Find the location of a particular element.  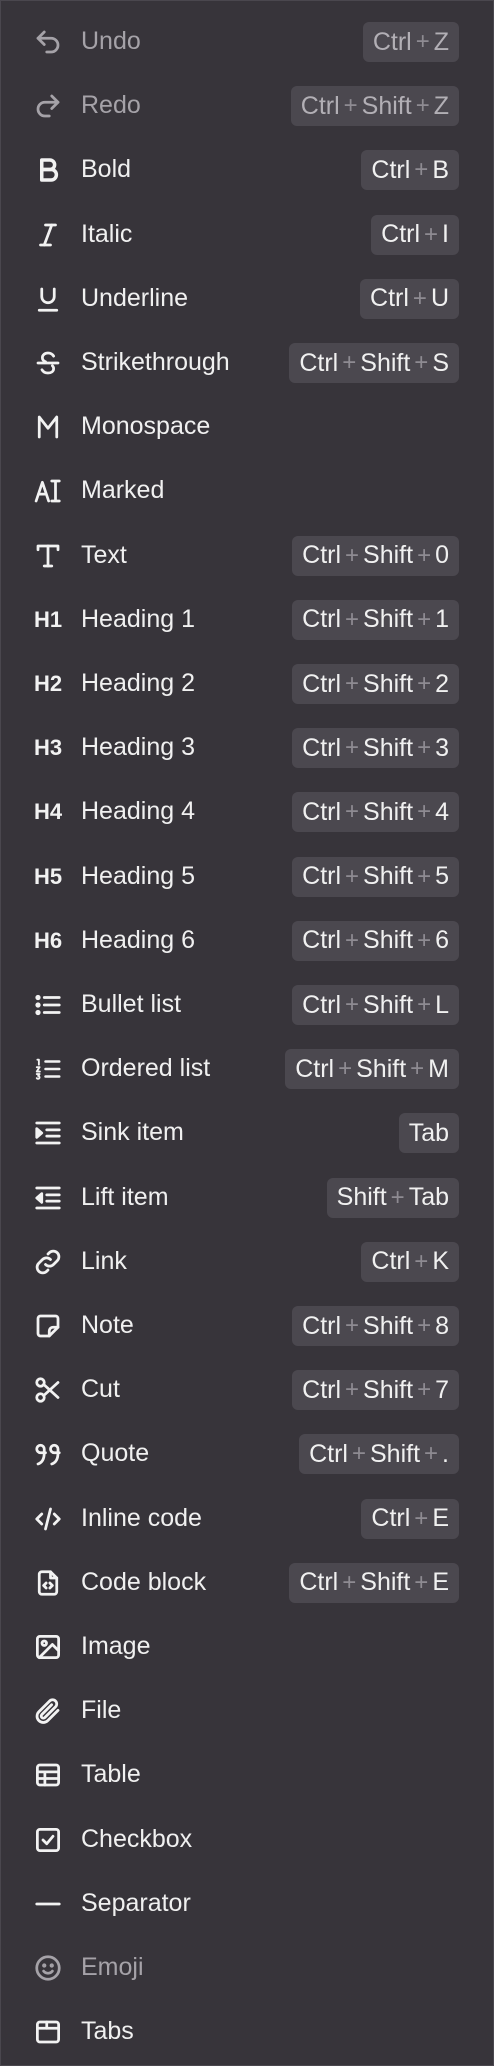

shortcut-key: B is located at coordinates (440, 169).